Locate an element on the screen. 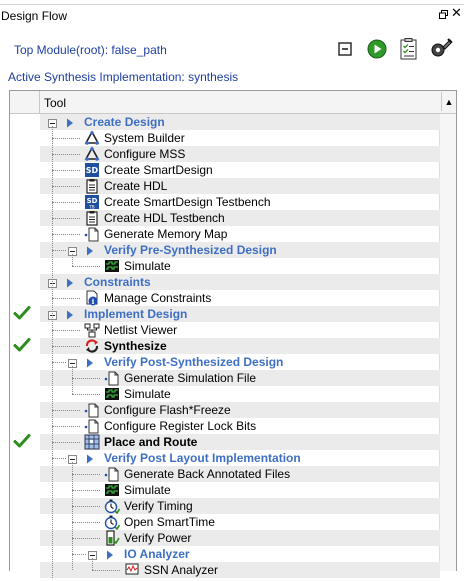 The width and height of the screenshot is (464, 581). ssn-icon is located at coordinates (132, 570).